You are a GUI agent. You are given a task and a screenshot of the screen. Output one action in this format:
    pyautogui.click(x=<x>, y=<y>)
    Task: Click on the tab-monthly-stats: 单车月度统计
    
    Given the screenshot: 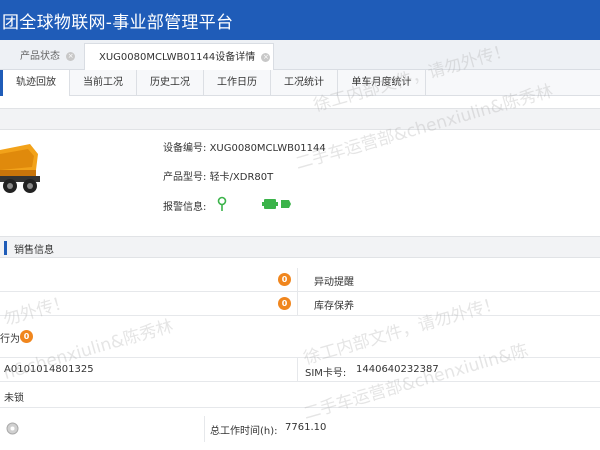 What is the action you would take?
    pyautogui.click(x=382, y=83)
    